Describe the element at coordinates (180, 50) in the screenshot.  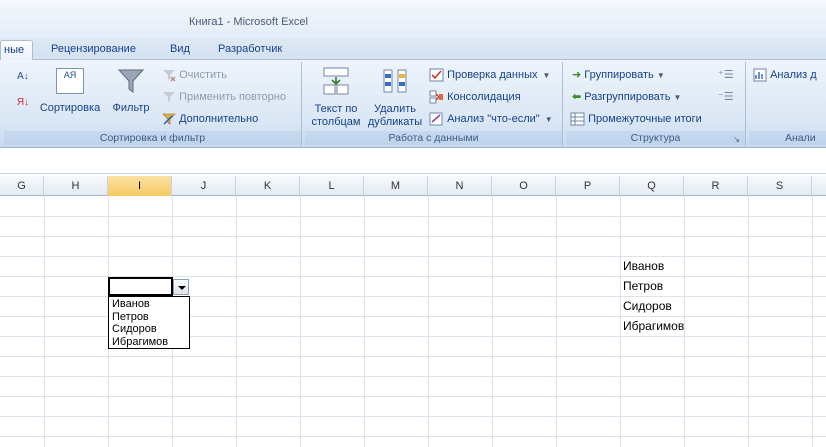
I see `tab-view: Вид` at that location.